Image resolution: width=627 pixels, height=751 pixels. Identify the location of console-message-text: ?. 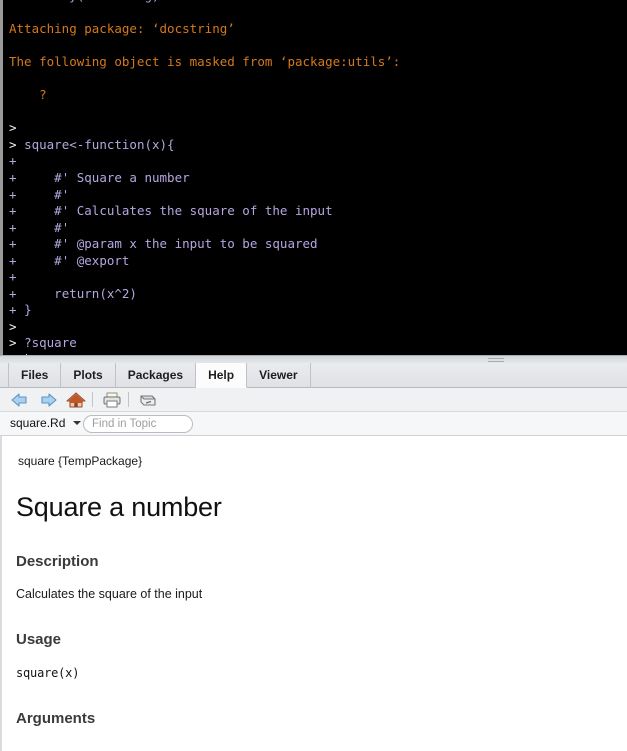
(28, 95).